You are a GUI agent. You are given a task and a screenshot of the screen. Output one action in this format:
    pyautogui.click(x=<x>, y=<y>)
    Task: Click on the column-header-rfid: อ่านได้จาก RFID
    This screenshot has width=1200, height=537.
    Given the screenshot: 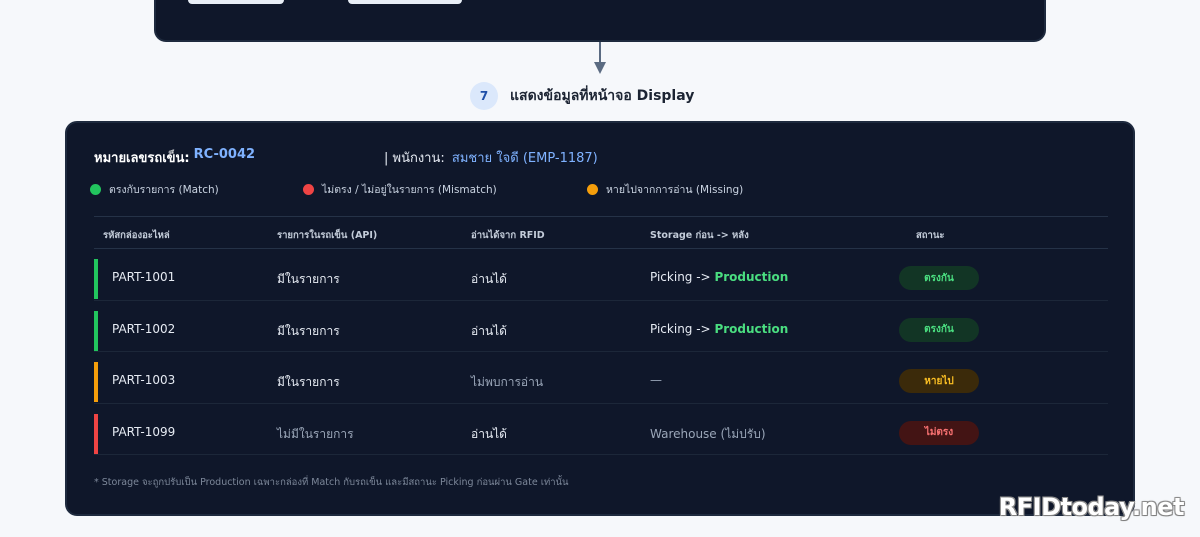 What is the action you would take?
    pyautogui.click(x=508, y=235)
    